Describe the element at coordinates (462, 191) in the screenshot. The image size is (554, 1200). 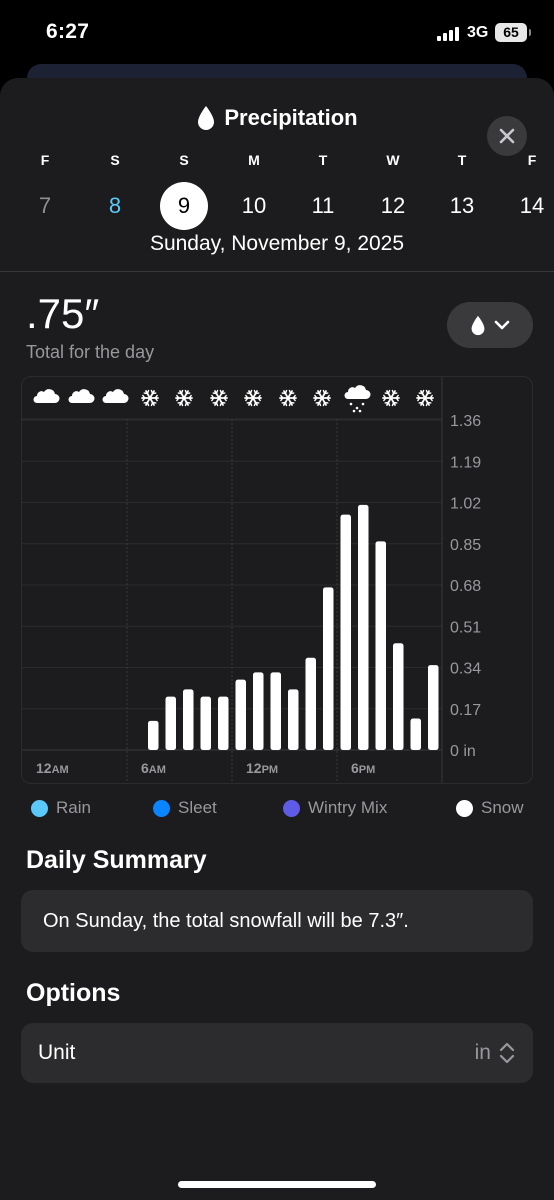
I see `day-13: T 13` at that location.